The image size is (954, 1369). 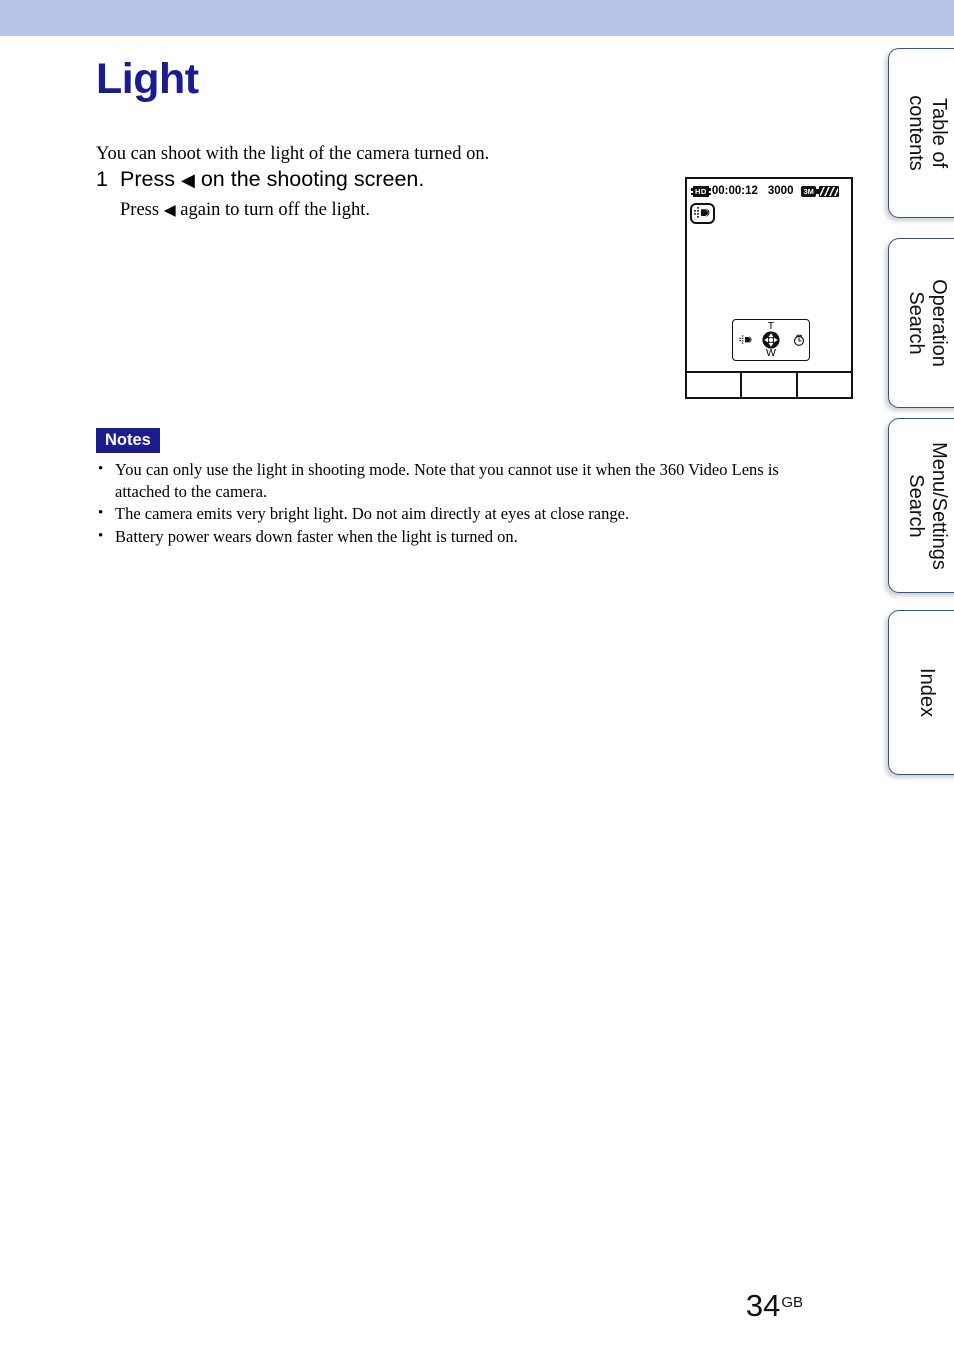 What do you see at coordinates (808, 191) in the screenshot?
I see `image-size-icon: 3M` at bounding box center [808, 191].